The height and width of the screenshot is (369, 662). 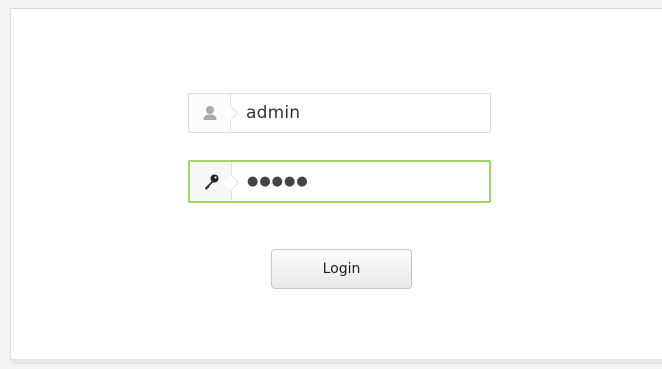 I want to click on username-field: admin, so click(x=339, y=113).